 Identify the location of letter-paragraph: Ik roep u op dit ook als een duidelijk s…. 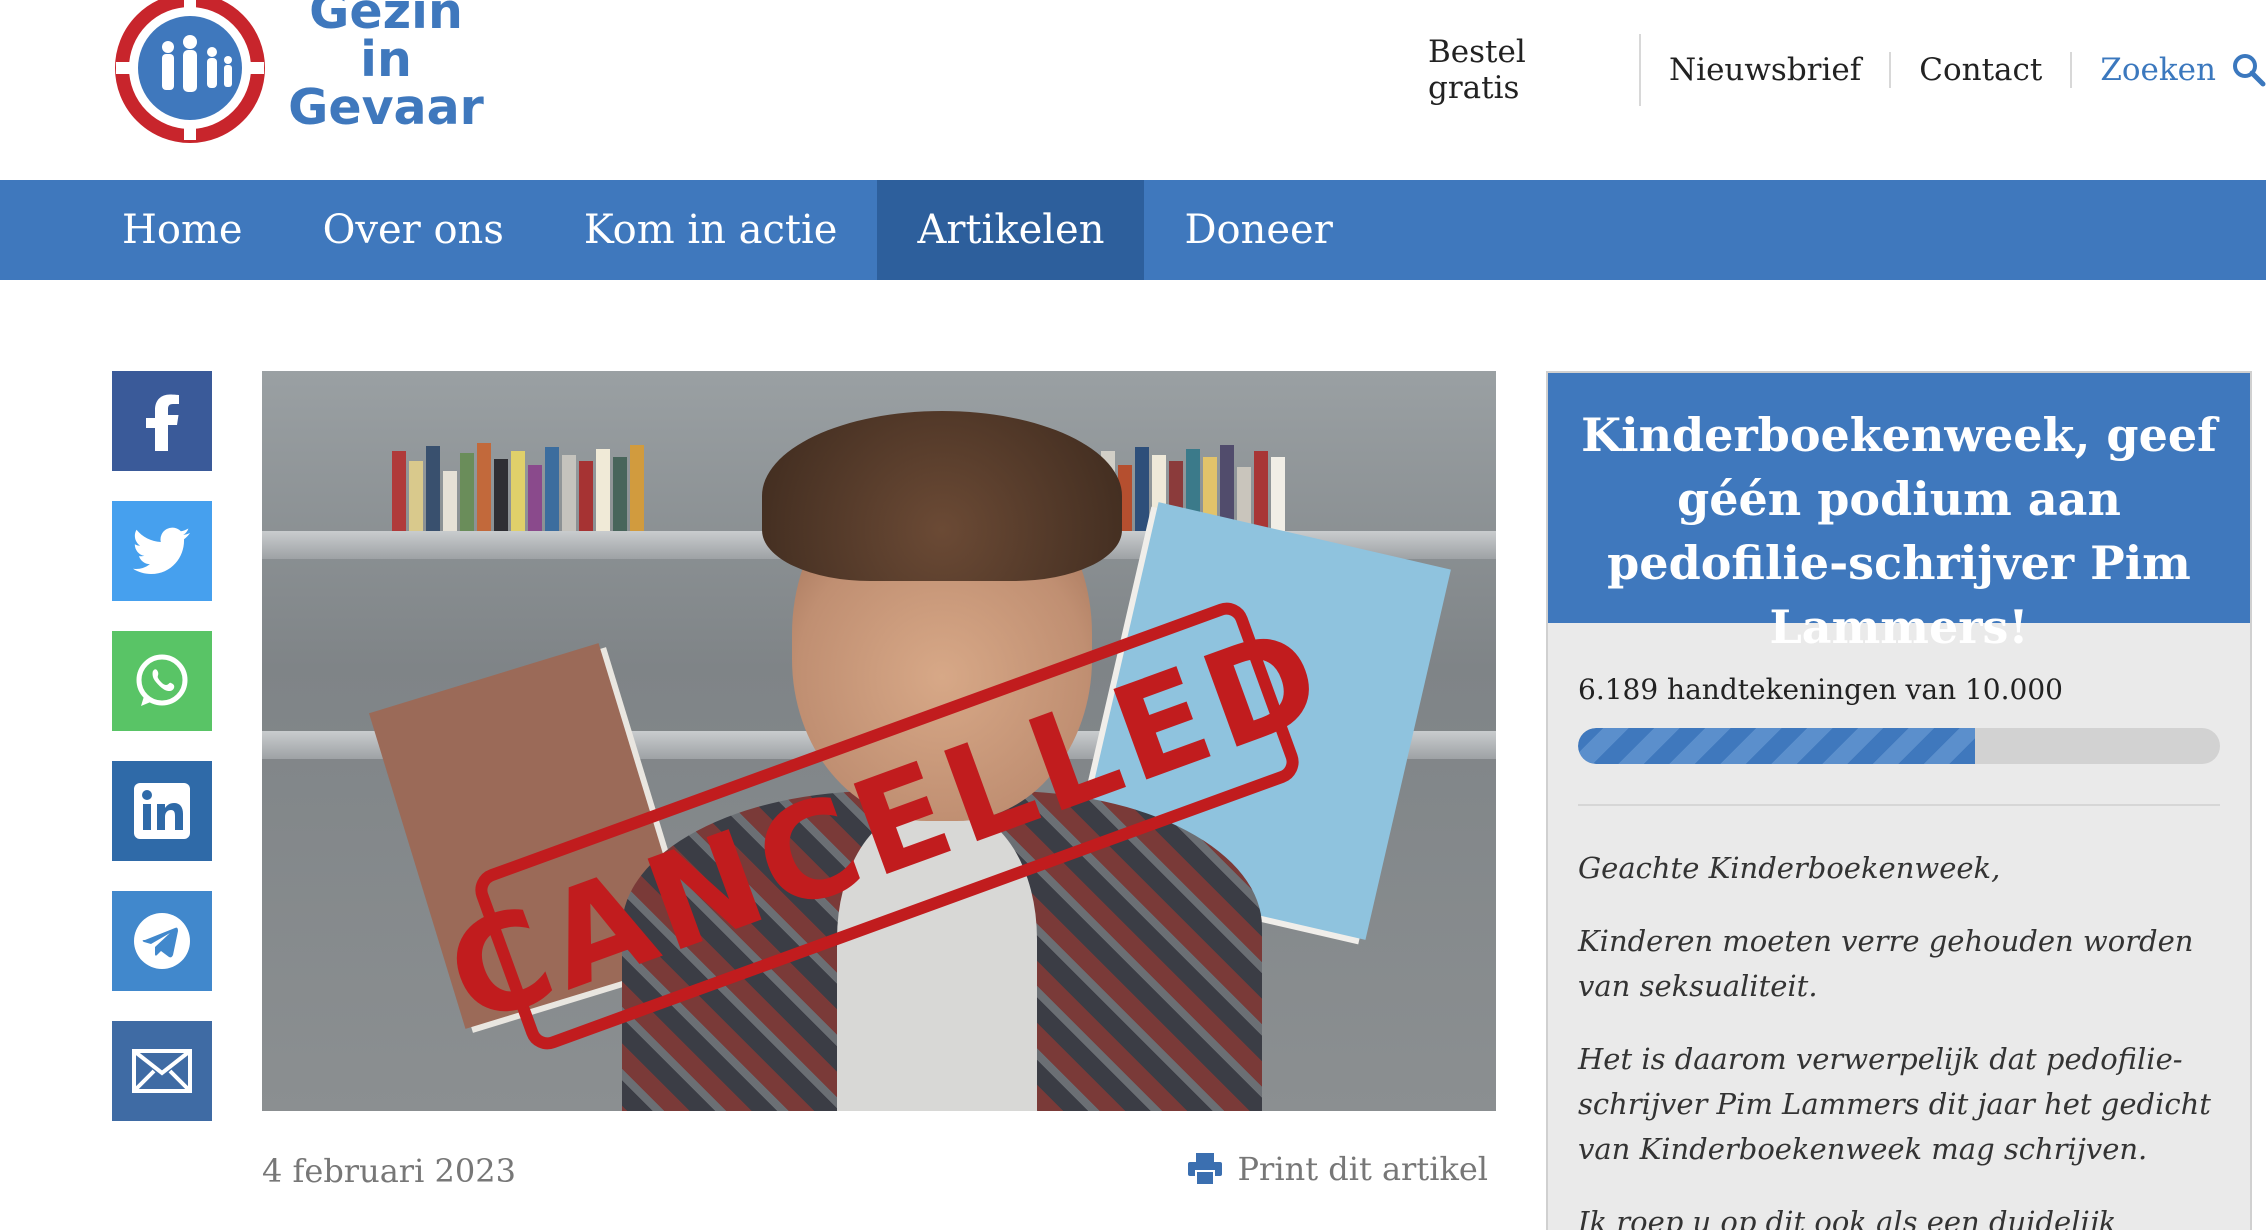
(1847, 1217).